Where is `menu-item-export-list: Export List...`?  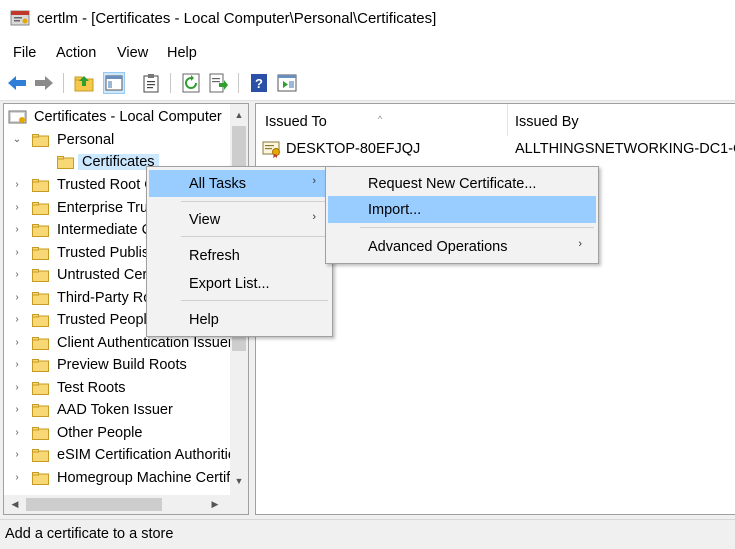
menu-item-export-list: Export List... is located at coordinates (239, 283).